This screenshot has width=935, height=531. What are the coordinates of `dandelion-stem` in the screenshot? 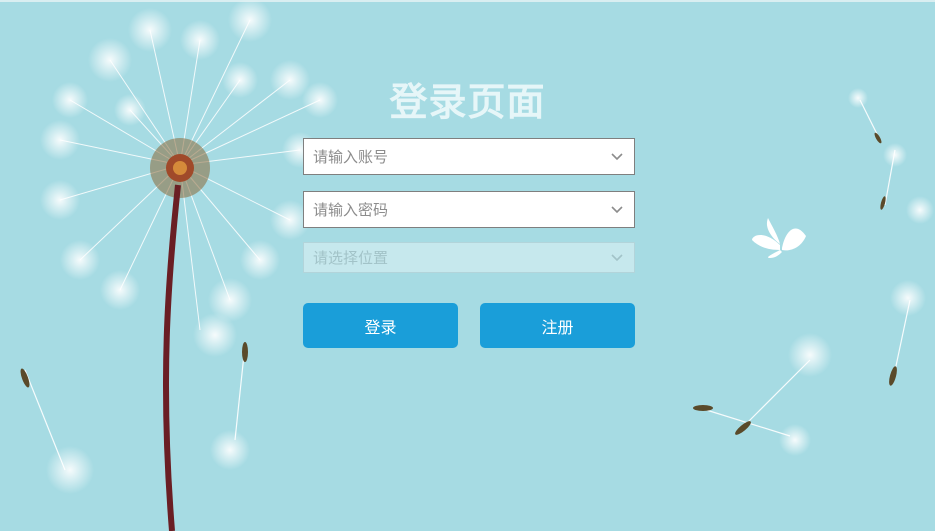 It's located at (171, 357).